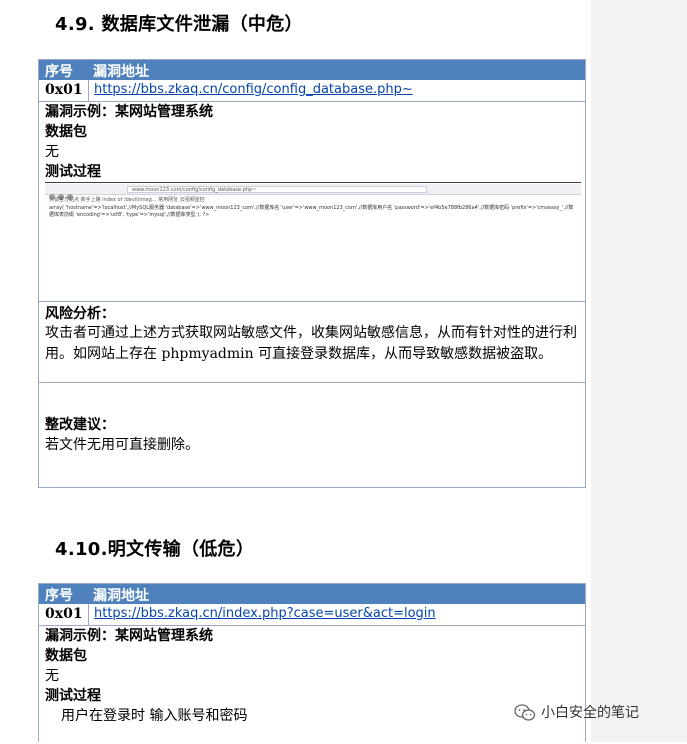  I want to click on watermark-text: 小白安全的笔记, so click(590, 713).